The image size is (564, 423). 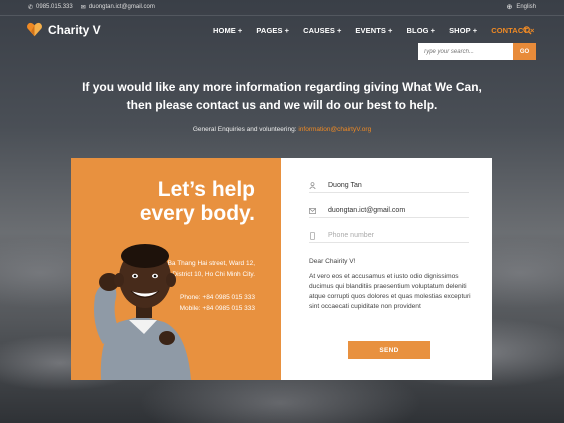 I want to click on search-go-button: GO, so click(x=524, y=51).